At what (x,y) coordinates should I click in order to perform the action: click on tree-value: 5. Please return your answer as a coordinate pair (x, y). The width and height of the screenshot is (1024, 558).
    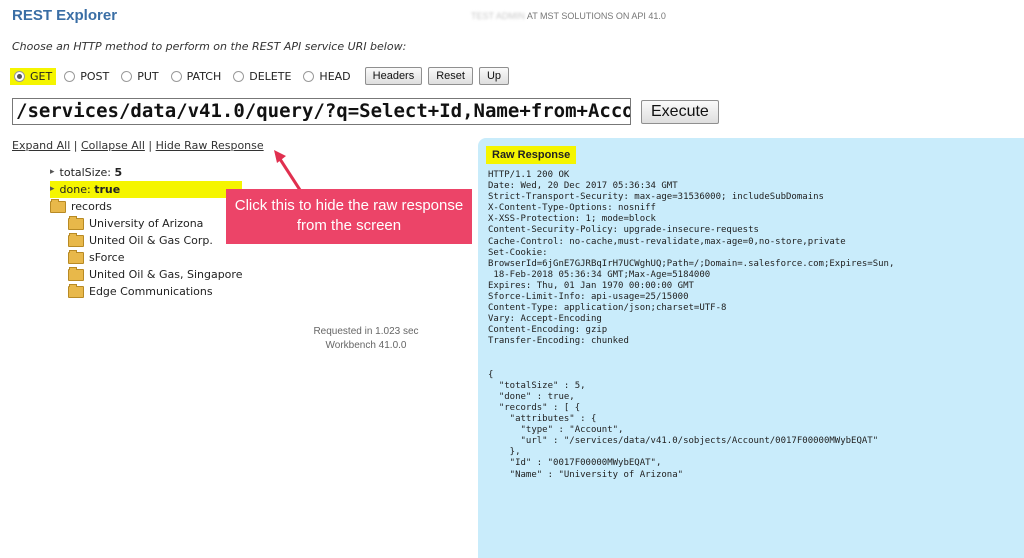
    Looking at the image, I should click on (118, 172).